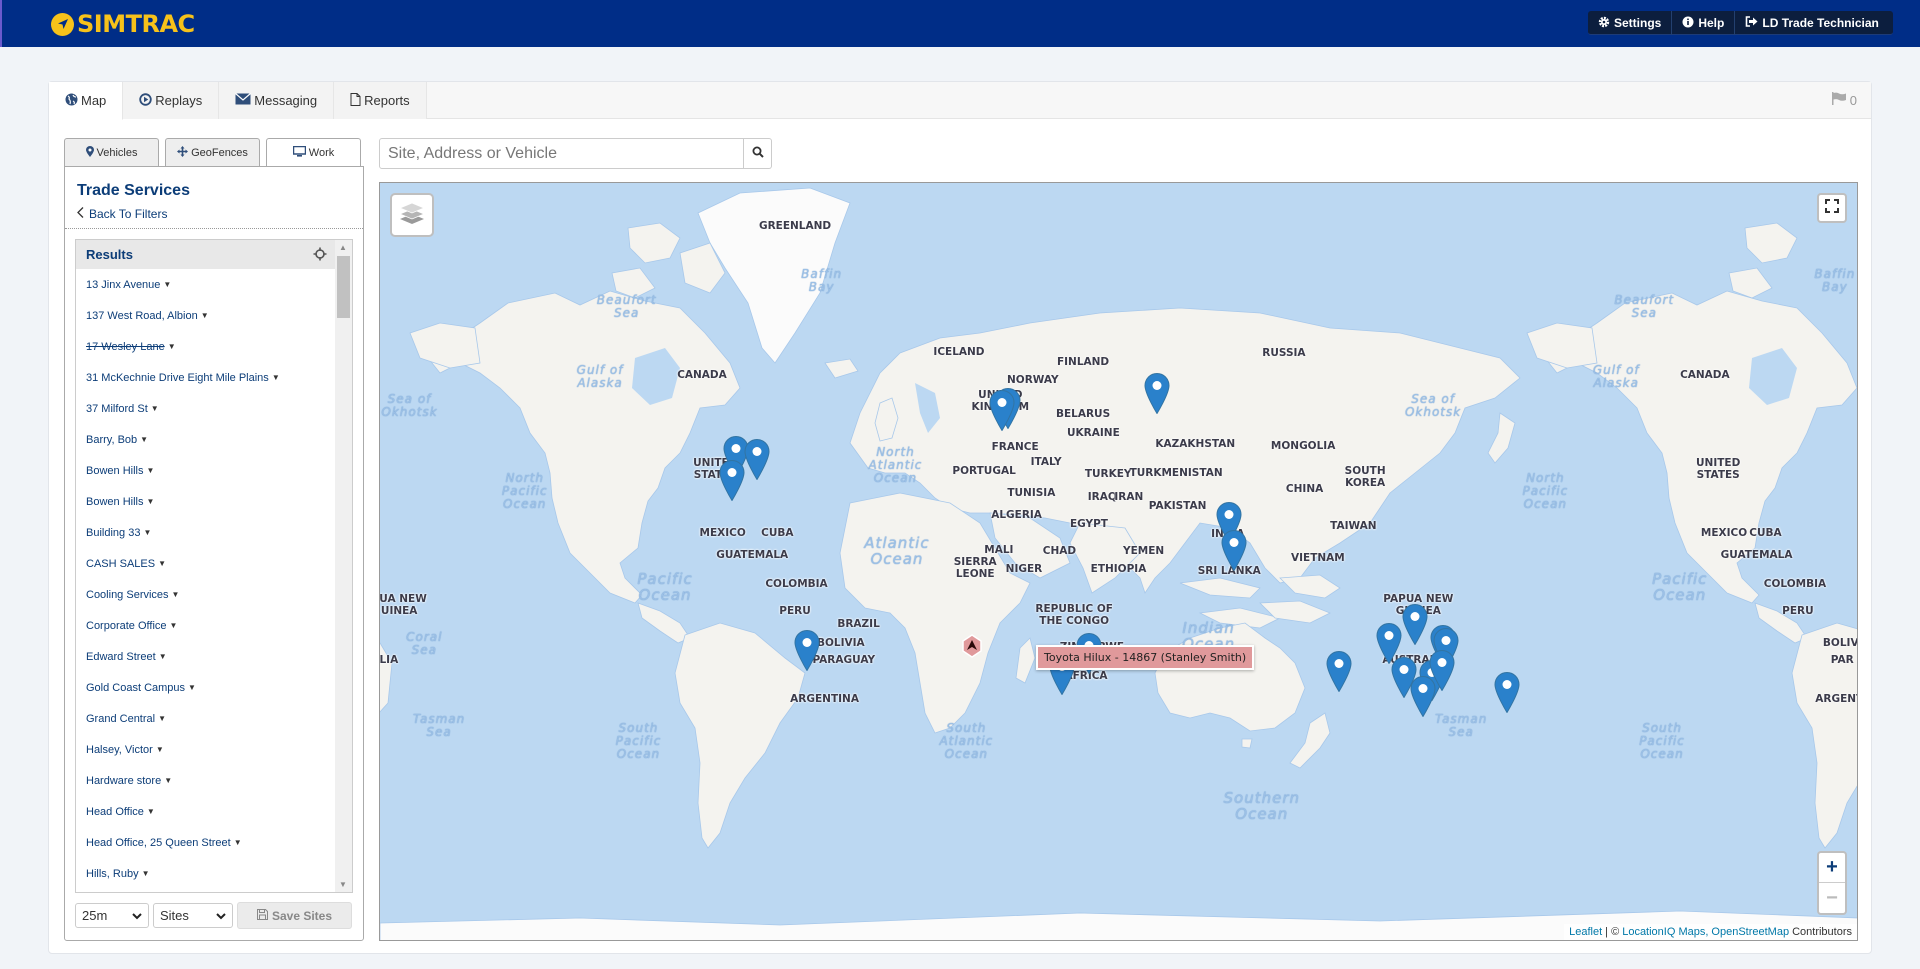  Describe the element at coordinates (320, 255) in the screenshot. I see `crosshairs-icon` at that location.